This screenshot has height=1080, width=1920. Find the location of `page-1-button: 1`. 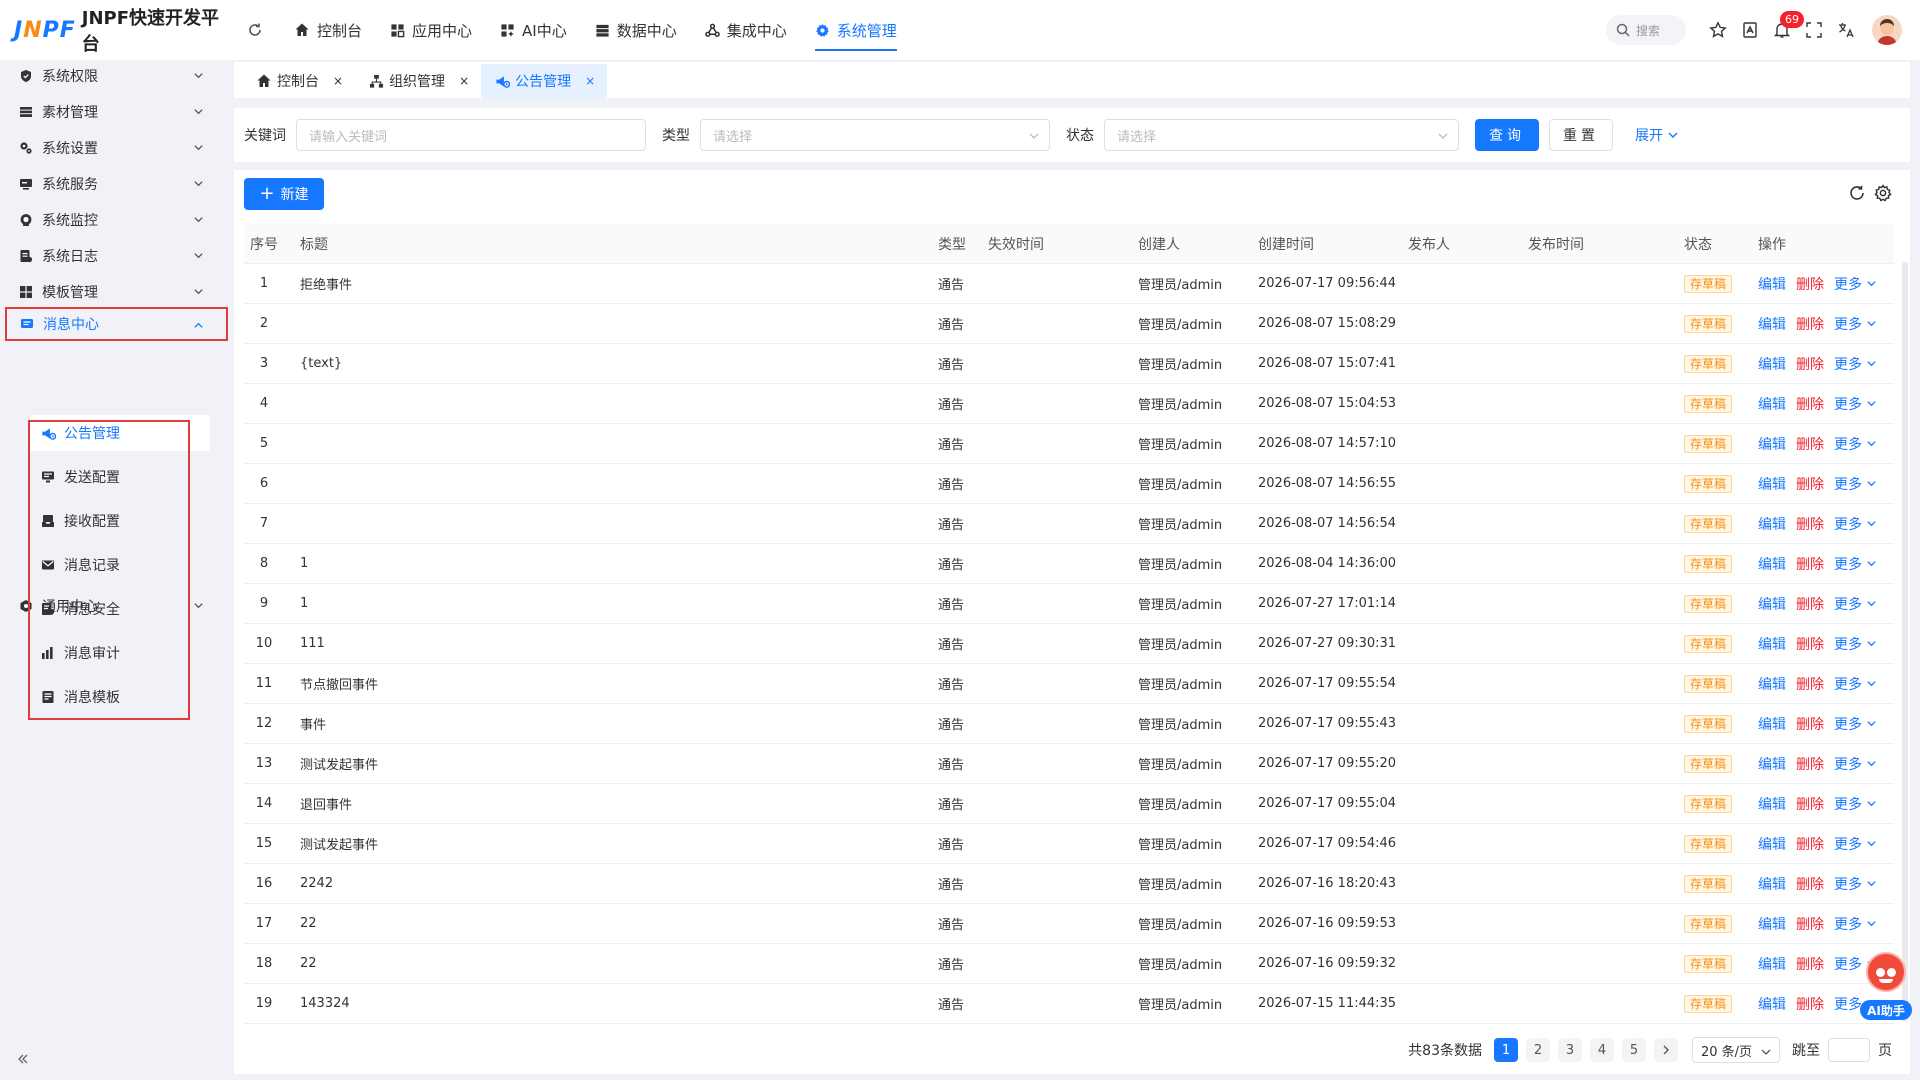

page-1-button: 1 is located at coordinates (1506, 1050).